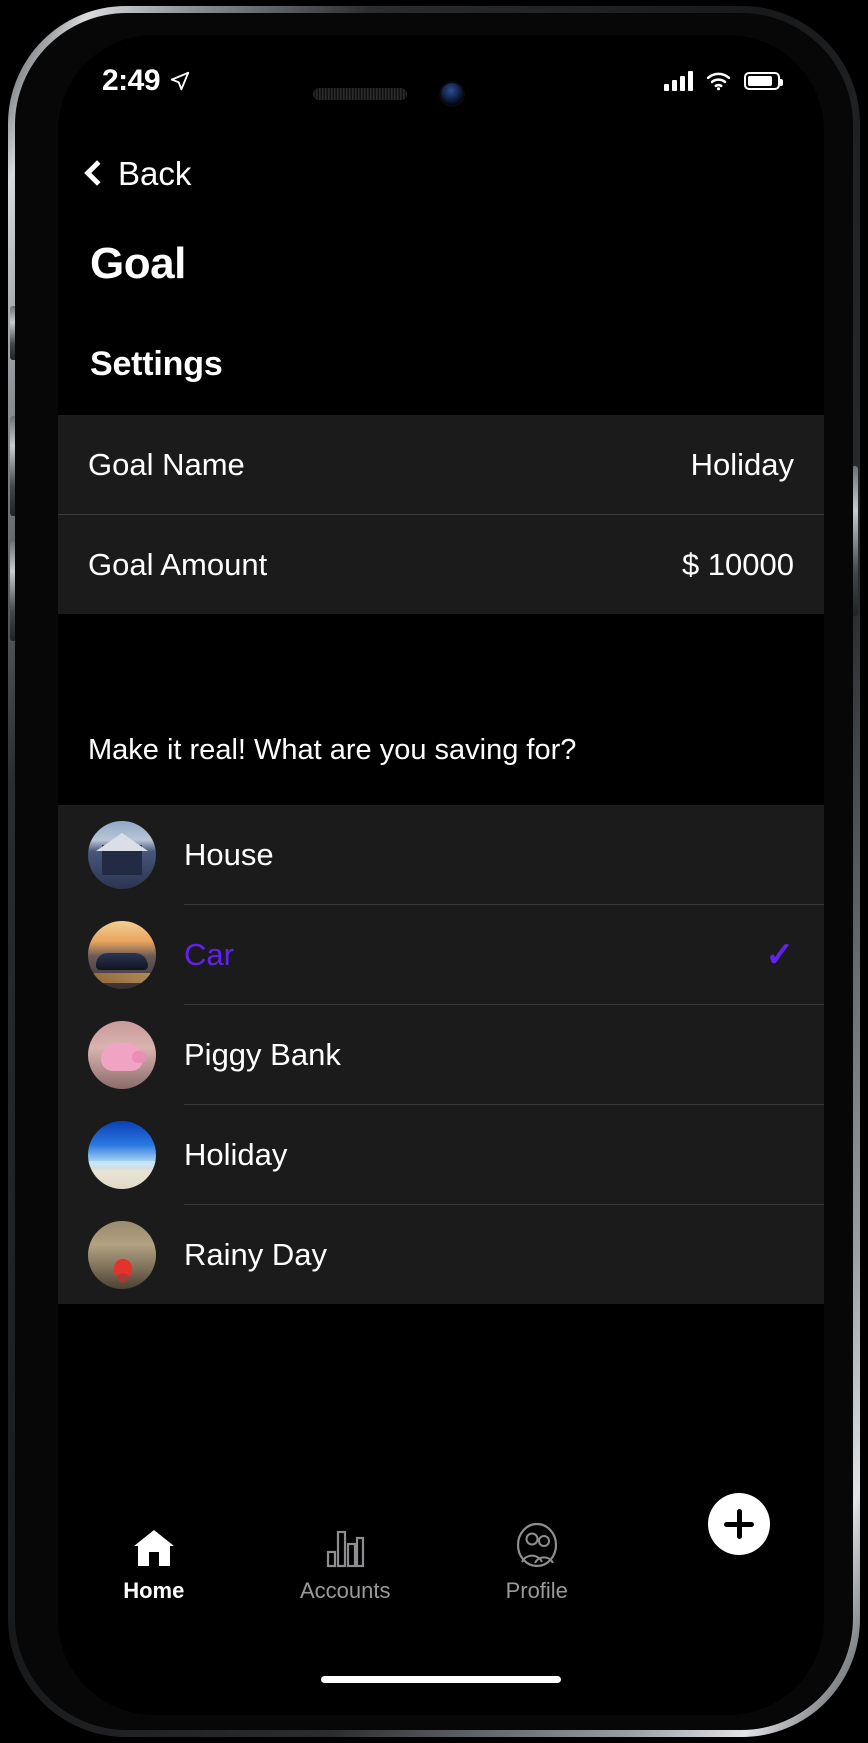 The height and width of the screenshot is (1743, 868). What do you see at coordinates (255, 1254) in the screenshot?
I see `list-item-label: Rainy Day` at bounding box center [255, 1254].